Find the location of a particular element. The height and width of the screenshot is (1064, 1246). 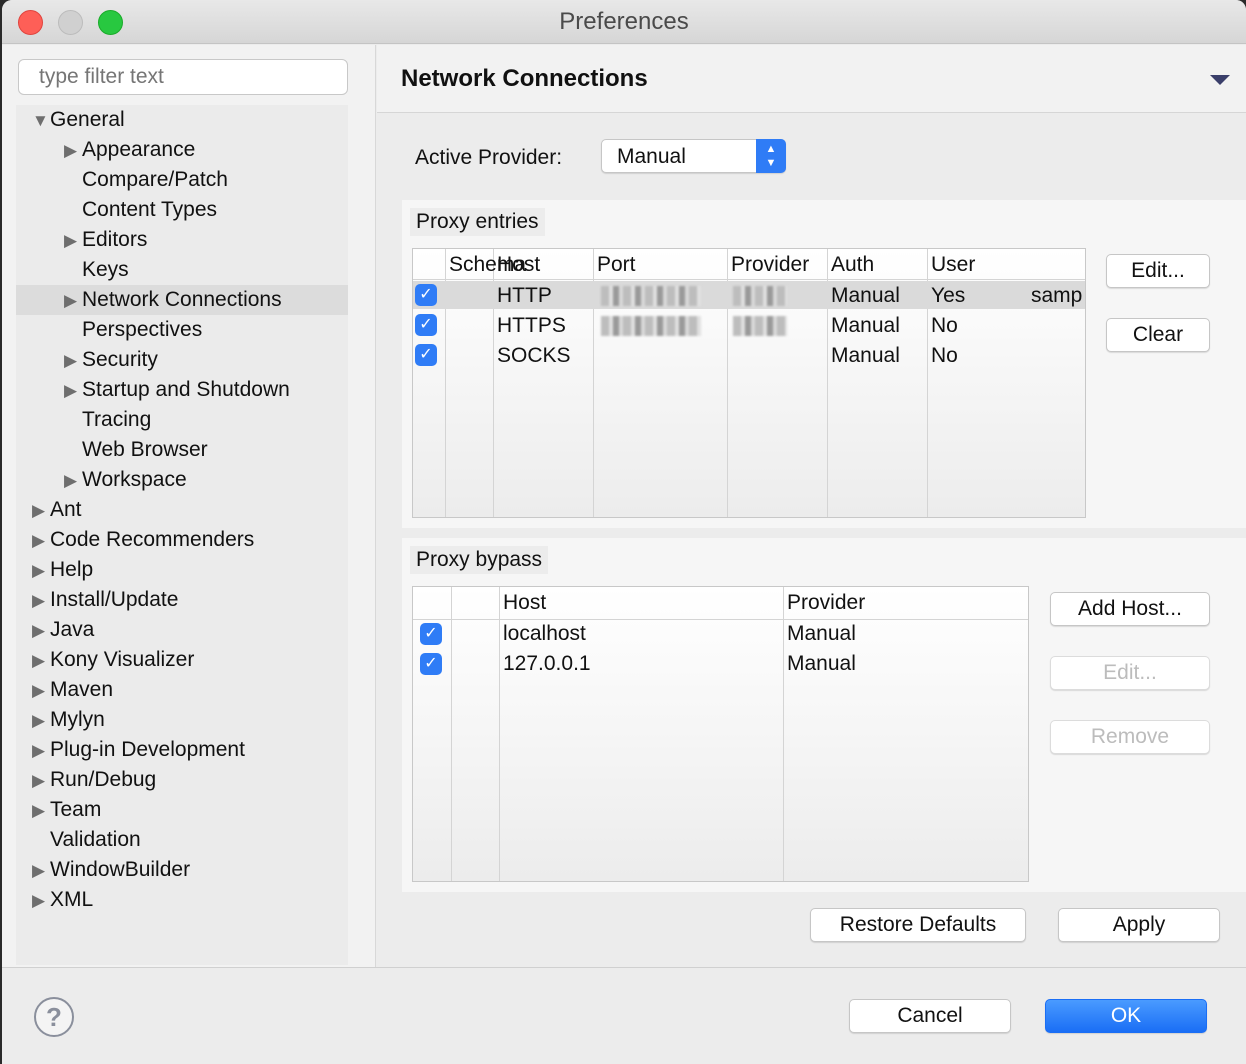

tree-item: ▶ WindowBuilder is located at coordinates (182, 870).